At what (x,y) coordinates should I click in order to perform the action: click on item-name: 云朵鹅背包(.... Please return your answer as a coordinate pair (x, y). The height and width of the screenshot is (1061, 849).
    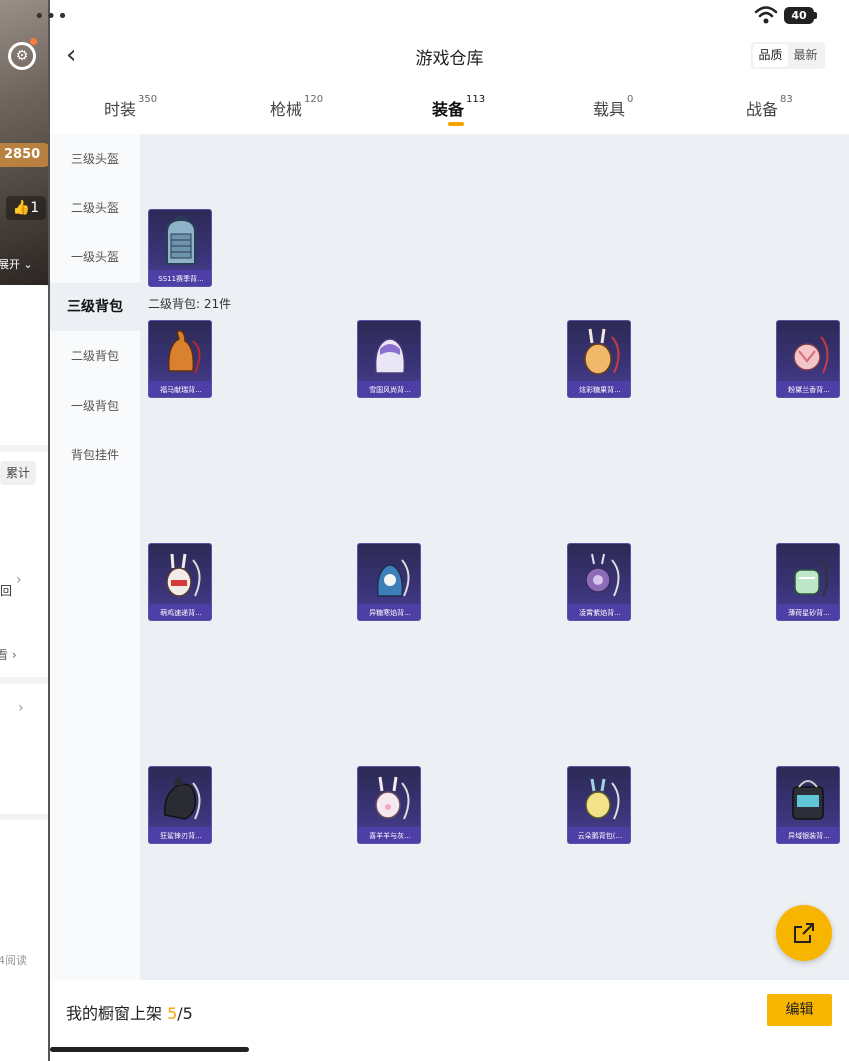
    Looking at the image, I should click on (599, 835).